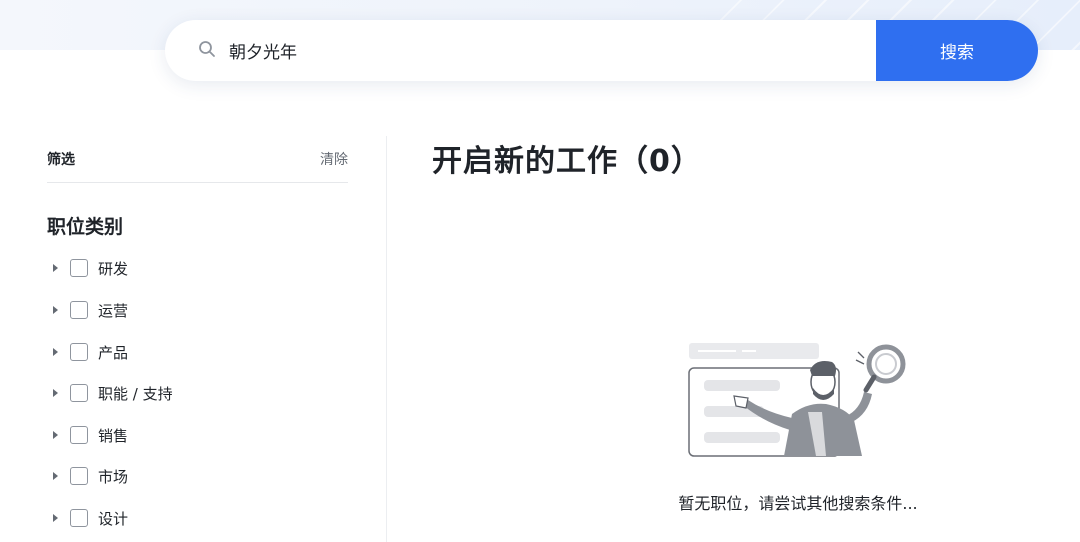 Image resolution: width=1080 pixels, height=542 pixels. Describe the element at coordinates (797, 400) in the screenshot. I see `empty-state-illustration` at that location.